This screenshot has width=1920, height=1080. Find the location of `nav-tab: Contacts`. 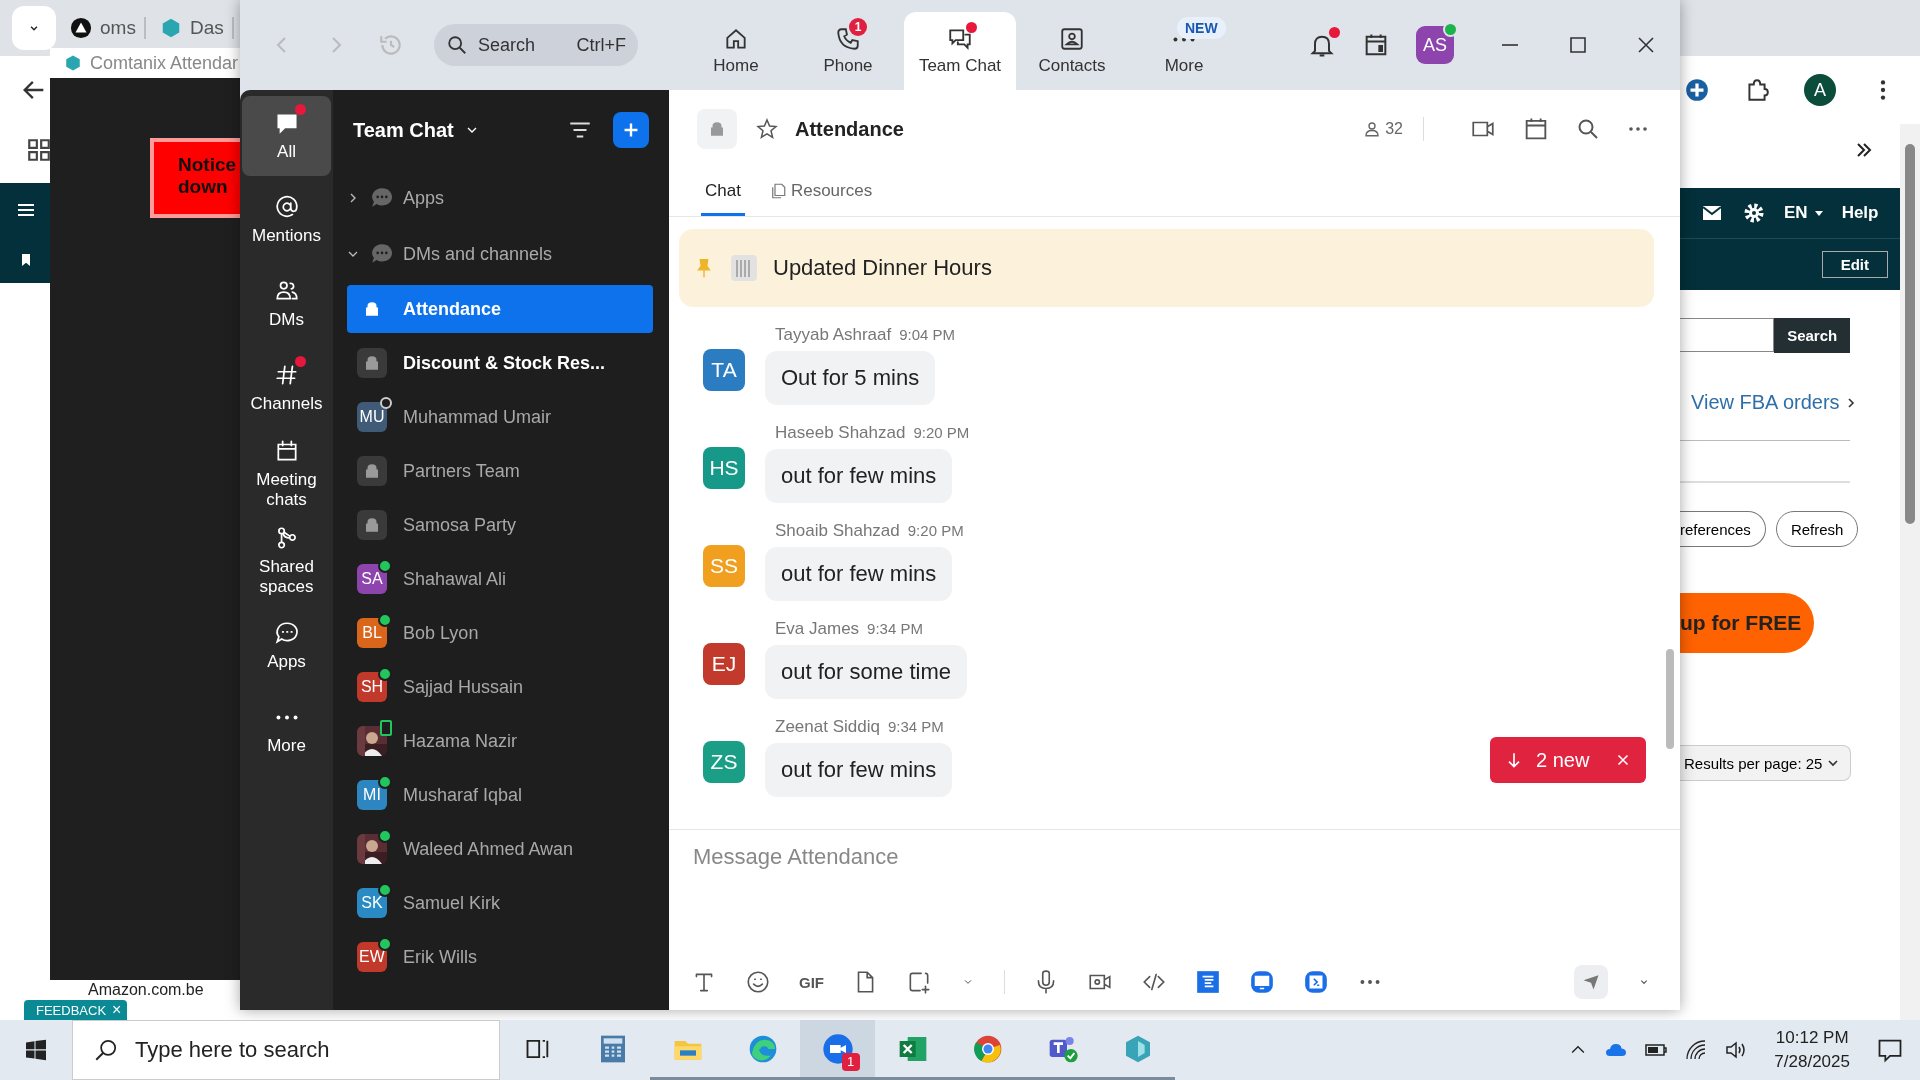

nav-tab: Contacts is located at coordinates (1072, 51).